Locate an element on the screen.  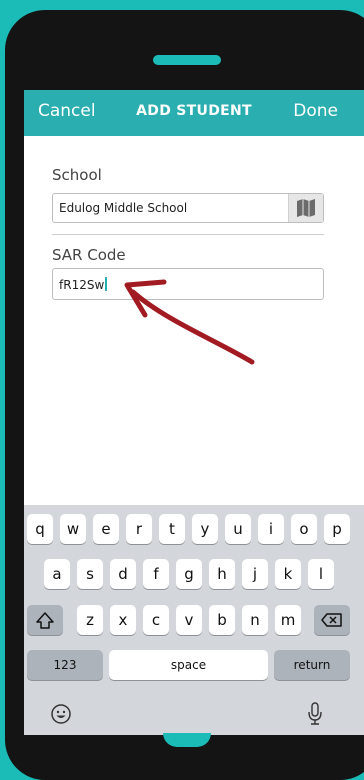
key-b: b is located at coordinates (222, 620).